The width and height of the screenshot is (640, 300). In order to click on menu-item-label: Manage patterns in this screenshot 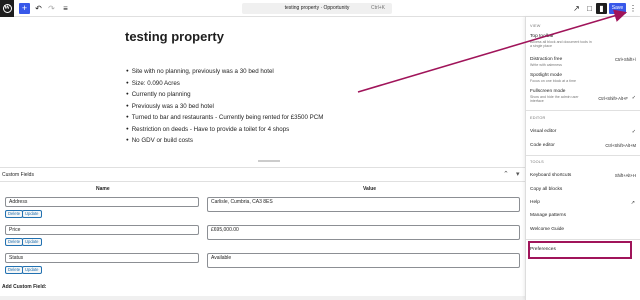, I will do `click(548, 215)`.